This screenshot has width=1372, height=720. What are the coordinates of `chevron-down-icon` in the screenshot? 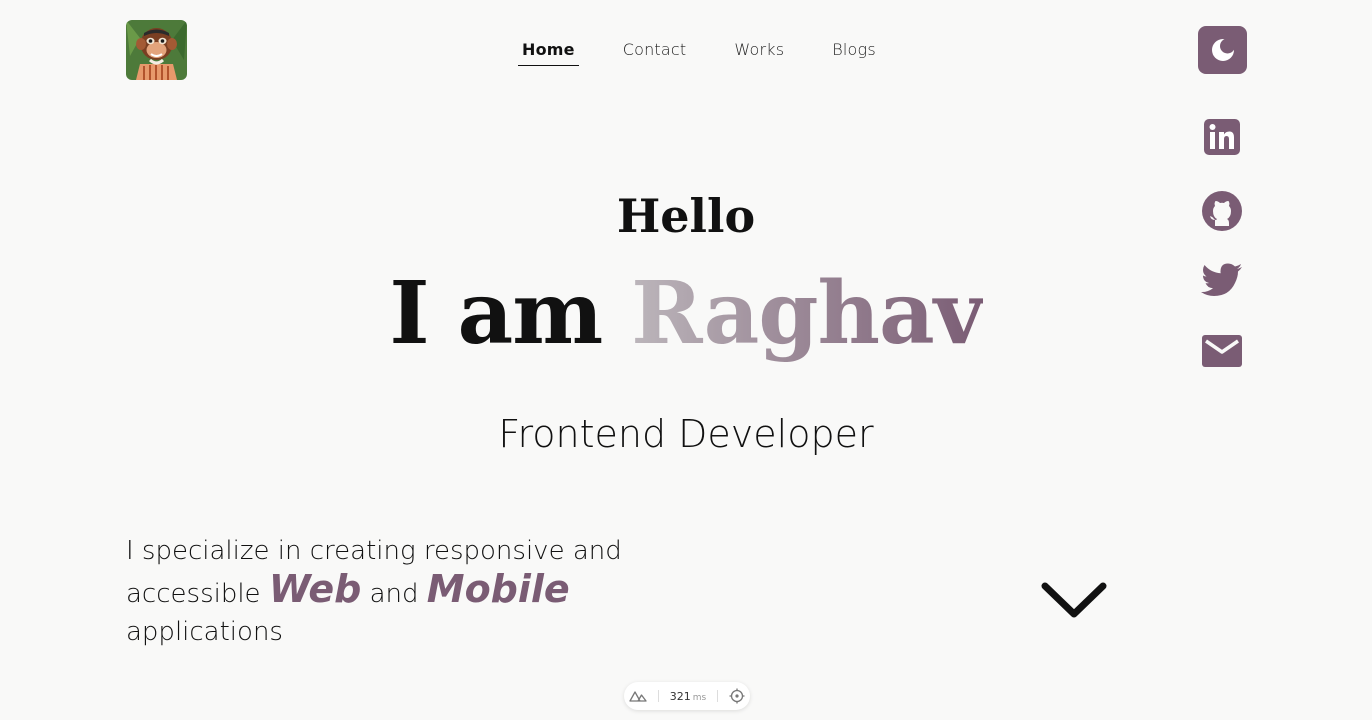 It's located at (1074, 600).